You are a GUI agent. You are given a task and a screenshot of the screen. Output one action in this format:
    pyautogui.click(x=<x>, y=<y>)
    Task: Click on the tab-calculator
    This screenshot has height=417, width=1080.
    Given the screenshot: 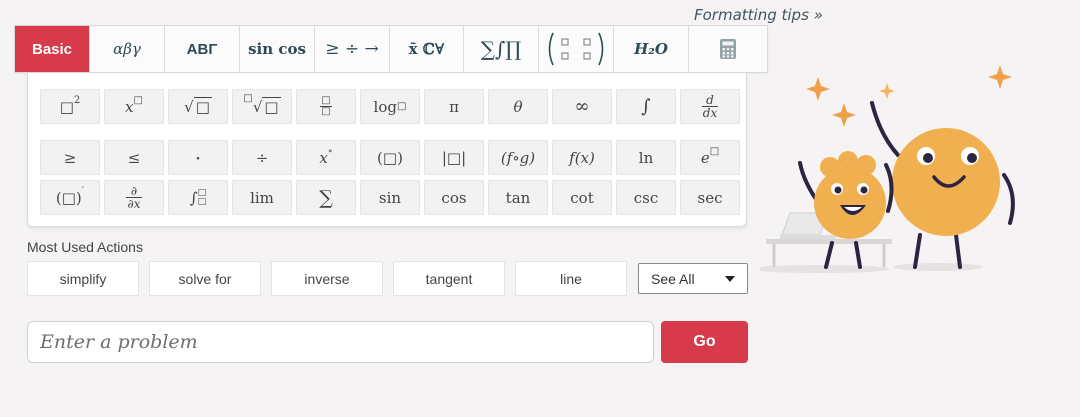 What is the action you would take?
    pyautogui.click(x=728, y=49)
    